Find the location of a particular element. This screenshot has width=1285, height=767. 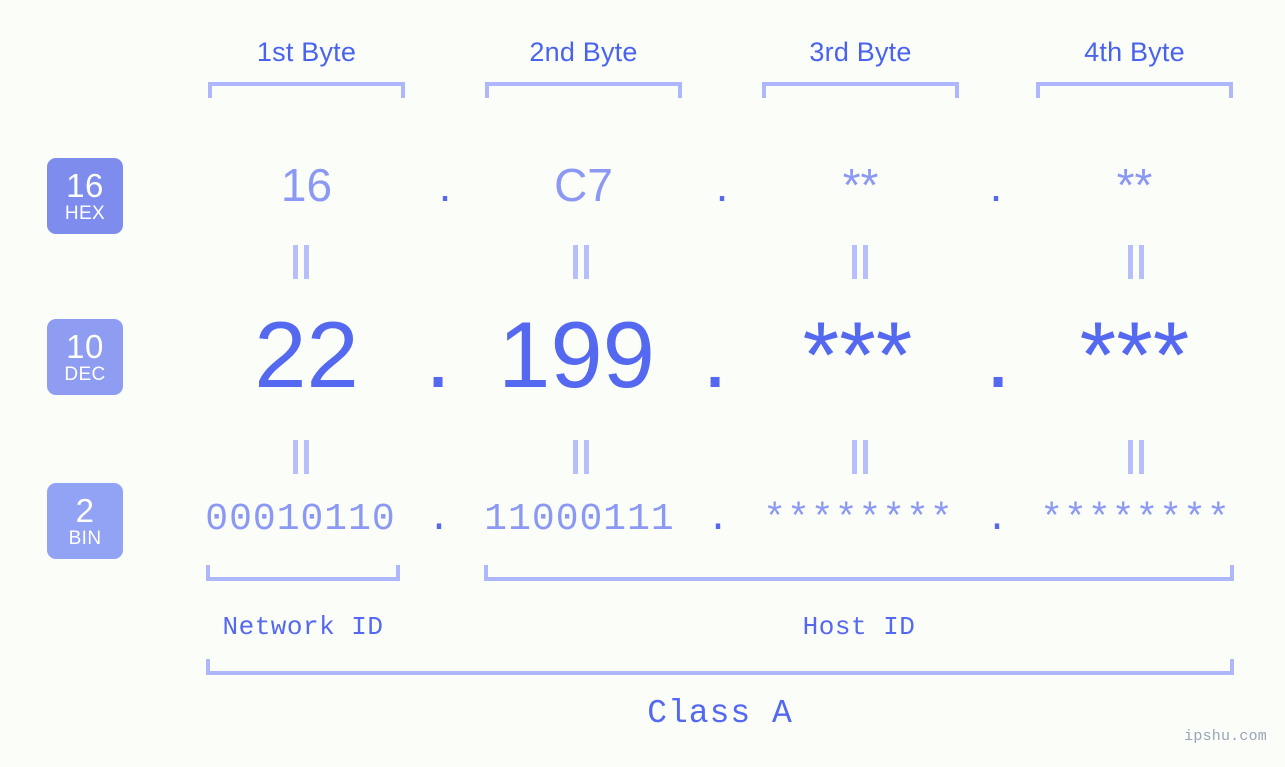

host-id-bracket is located at coordinates (859, 573).